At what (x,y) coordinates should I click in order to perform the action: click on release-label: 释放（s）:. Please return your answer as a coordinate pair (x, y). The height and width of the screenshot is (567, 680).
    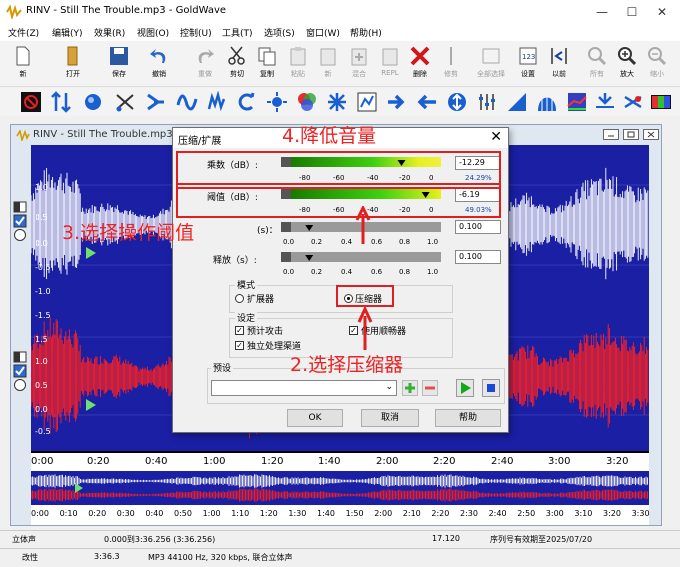
    Looking at the image, I should click on (235, 261).